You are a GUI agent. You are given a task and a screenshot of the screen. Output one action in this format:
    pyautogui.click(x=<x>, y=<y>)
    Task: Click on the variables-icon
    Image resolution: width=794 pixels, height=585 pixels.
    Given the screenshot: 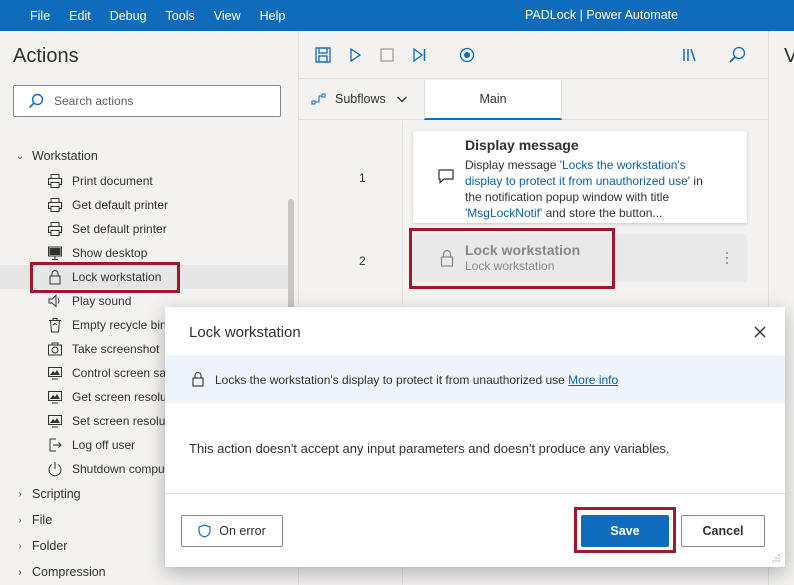 What is the action you would take?
    pyautogui.click(x=689, y=55)
    